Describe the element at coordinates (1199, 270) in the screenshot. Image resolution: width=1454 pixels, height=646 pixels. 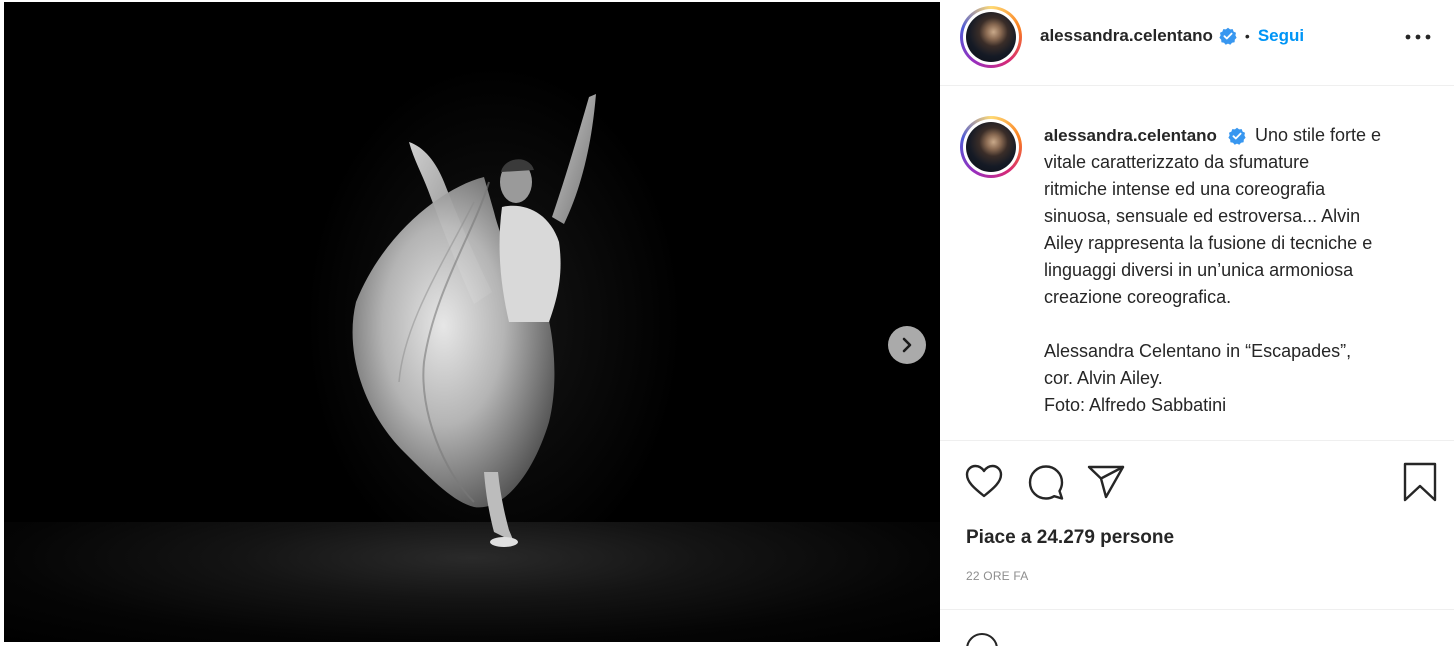
I see `caption-text-line: linguaggi diversi in un’unica armoniosa` at that location.